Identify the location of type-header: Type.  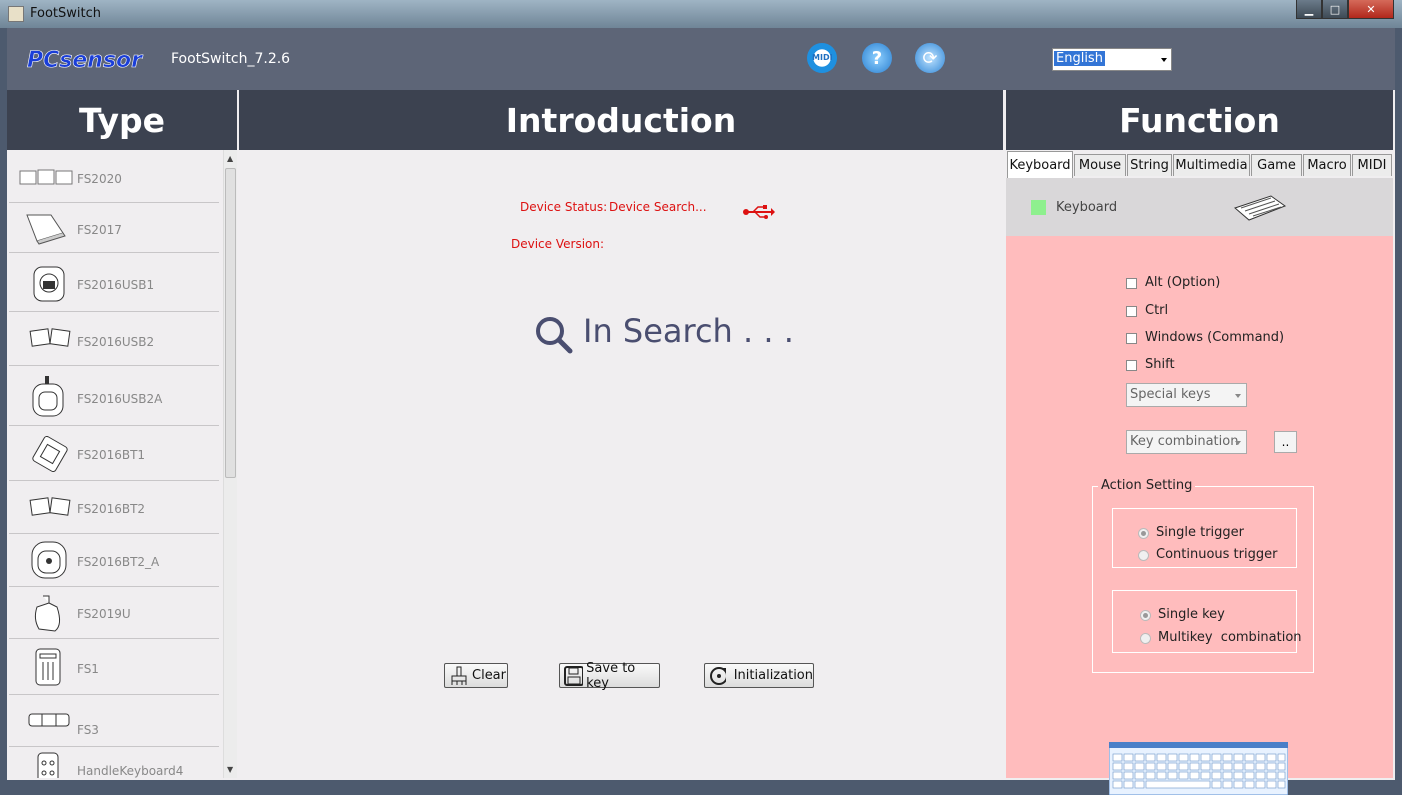
(122, 120).